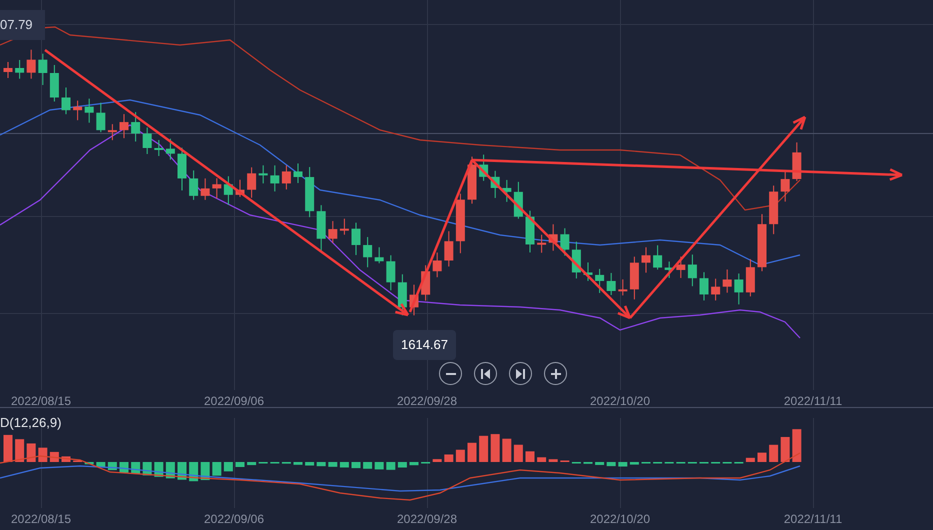 Image resolution: width=933 pixels, height=530 pixels. I want to click on step-back-button, so click(485, 373).